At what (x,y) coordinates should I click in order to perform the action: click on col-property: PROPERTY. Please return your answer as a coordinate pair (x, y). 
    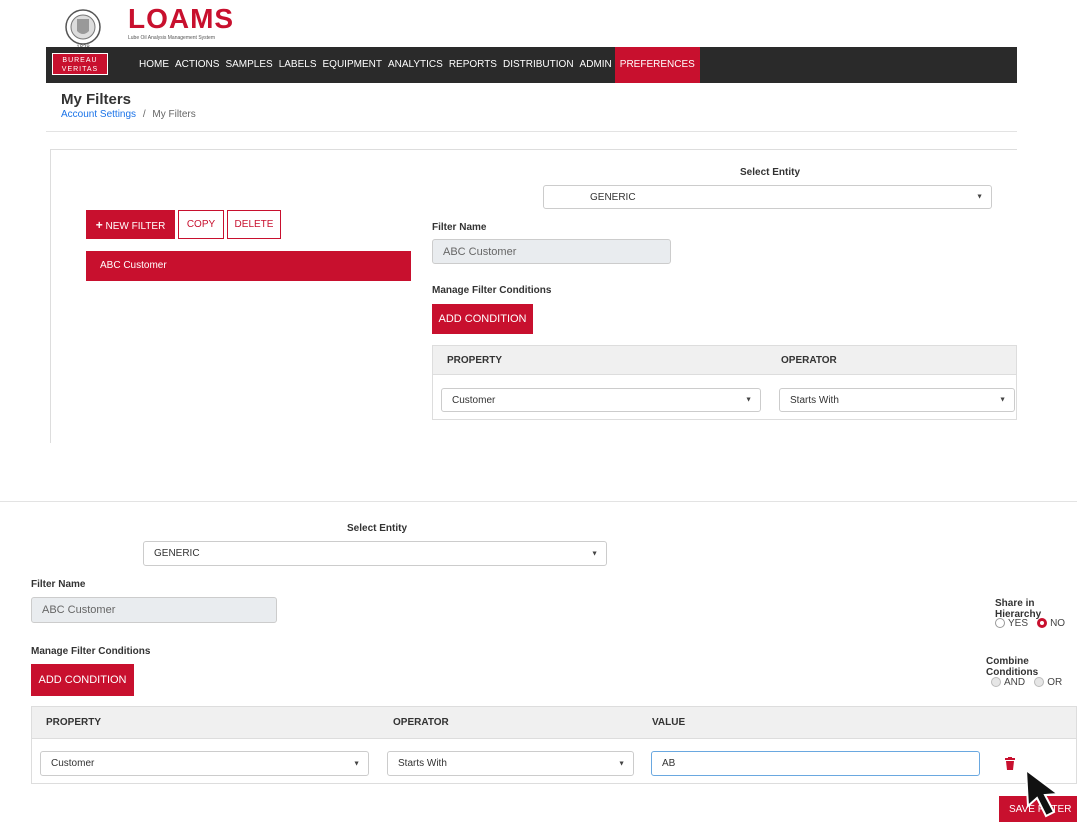
    Looking at the image, I should click on (475, 360).